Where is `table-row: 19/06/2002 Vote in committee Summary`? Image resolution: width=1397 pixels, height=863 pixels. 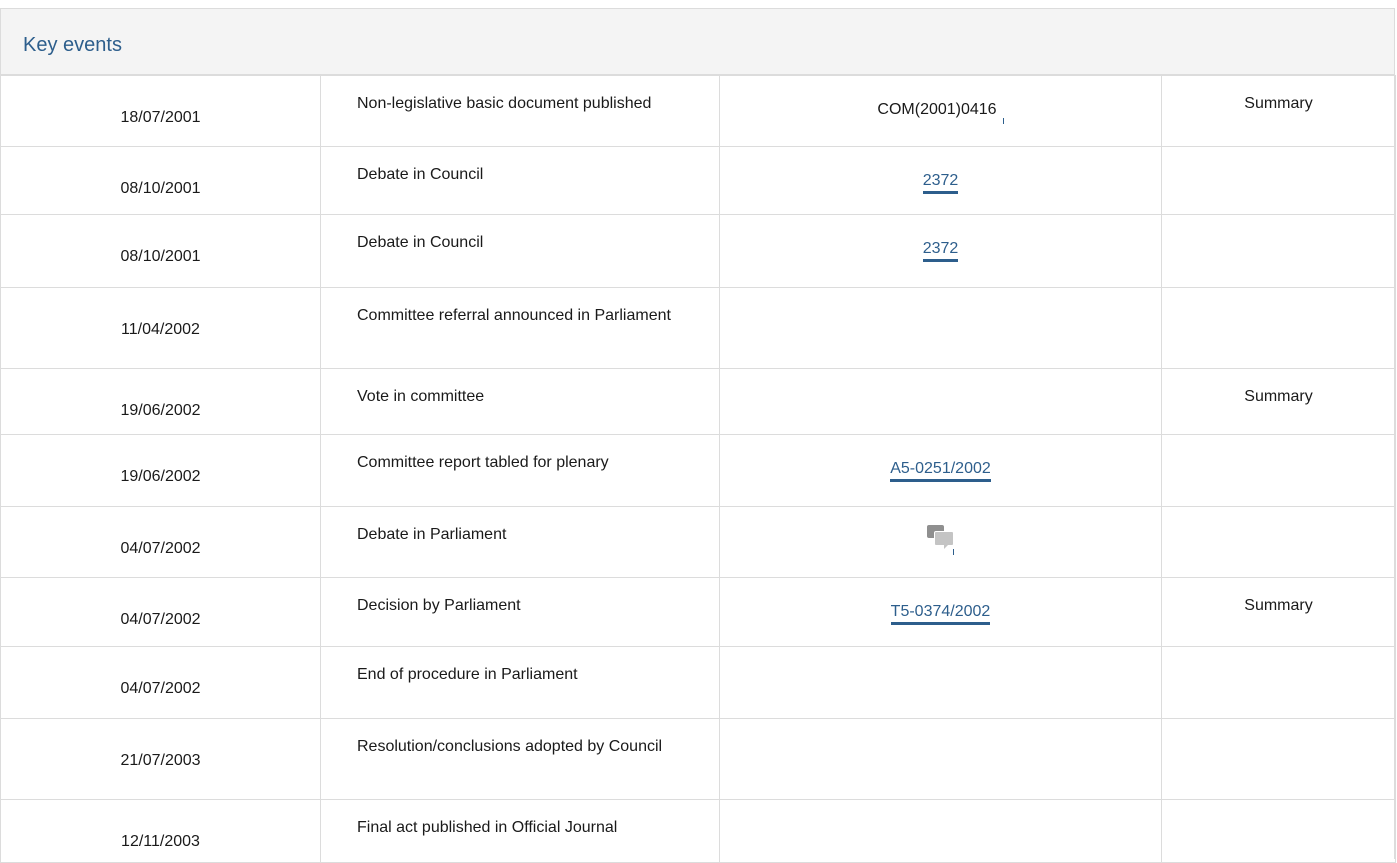
table-row: 19/06/2002 Vote in committee Summary is located at coordinates (698, 401).